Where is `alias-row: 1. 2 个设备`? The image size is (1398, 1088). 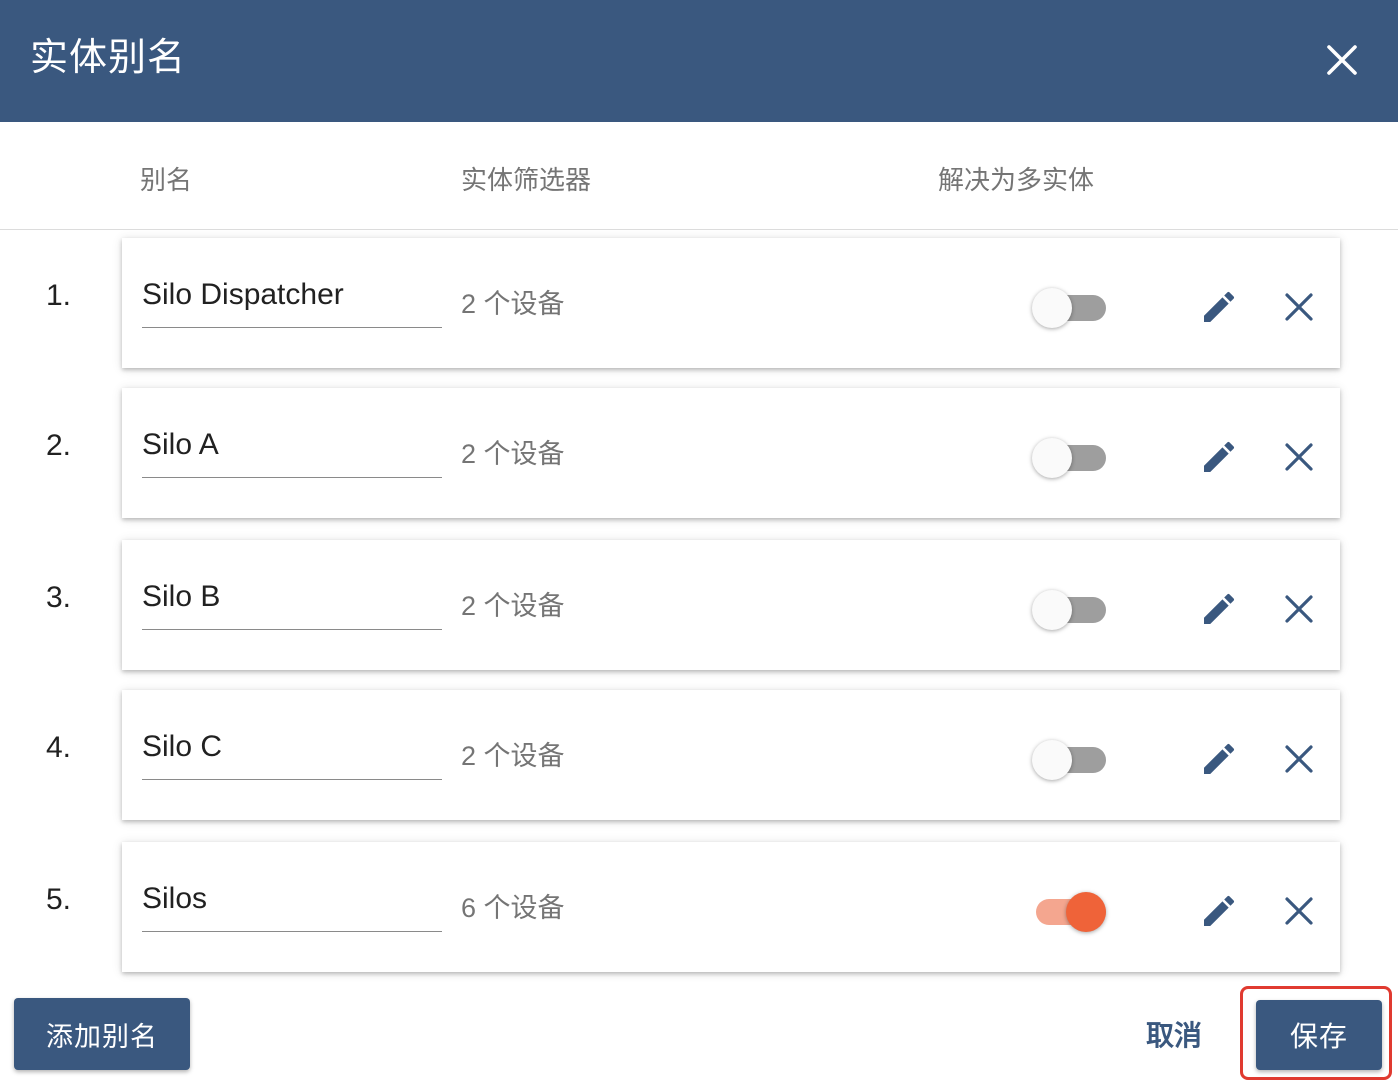
alias-row: 1. 2 个设备 is located at coordinates (699, 299).